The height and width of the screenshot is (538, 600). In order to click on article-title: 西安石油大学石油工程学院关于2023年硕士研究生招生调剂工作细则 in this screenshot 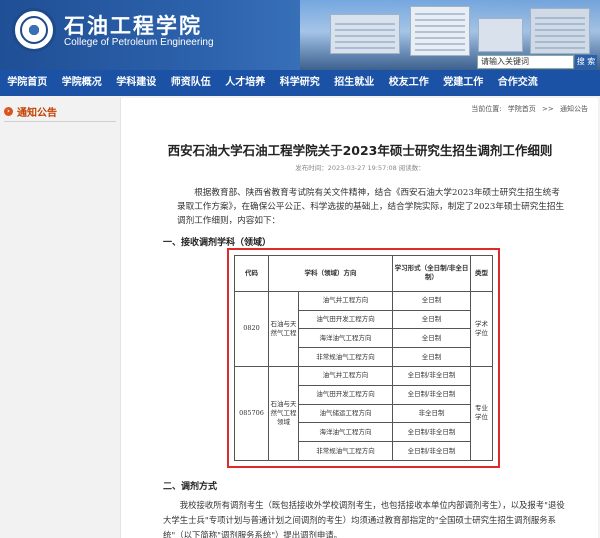, I will do `click(360, 150)`.